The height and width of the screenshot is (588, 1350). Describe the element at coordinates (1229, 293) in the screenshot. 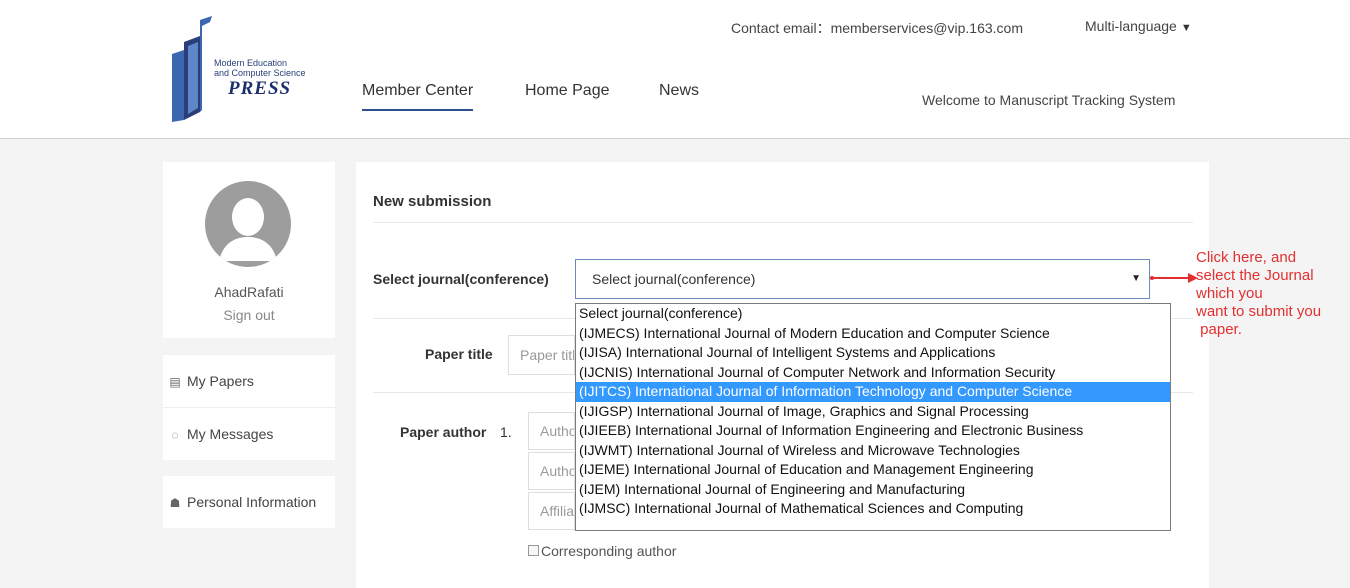

I see `annotation-line: which you` at that location.